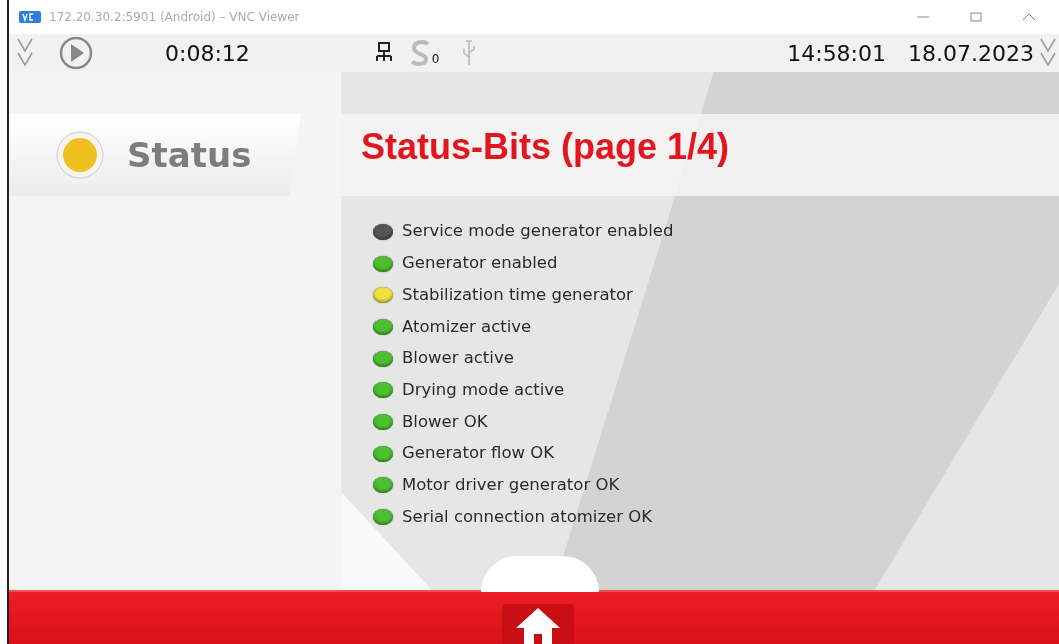 The image size is (1059, 644). Describe the element at coordinates (469, 53) in the screenshot. I see `usb-icon` at that location.